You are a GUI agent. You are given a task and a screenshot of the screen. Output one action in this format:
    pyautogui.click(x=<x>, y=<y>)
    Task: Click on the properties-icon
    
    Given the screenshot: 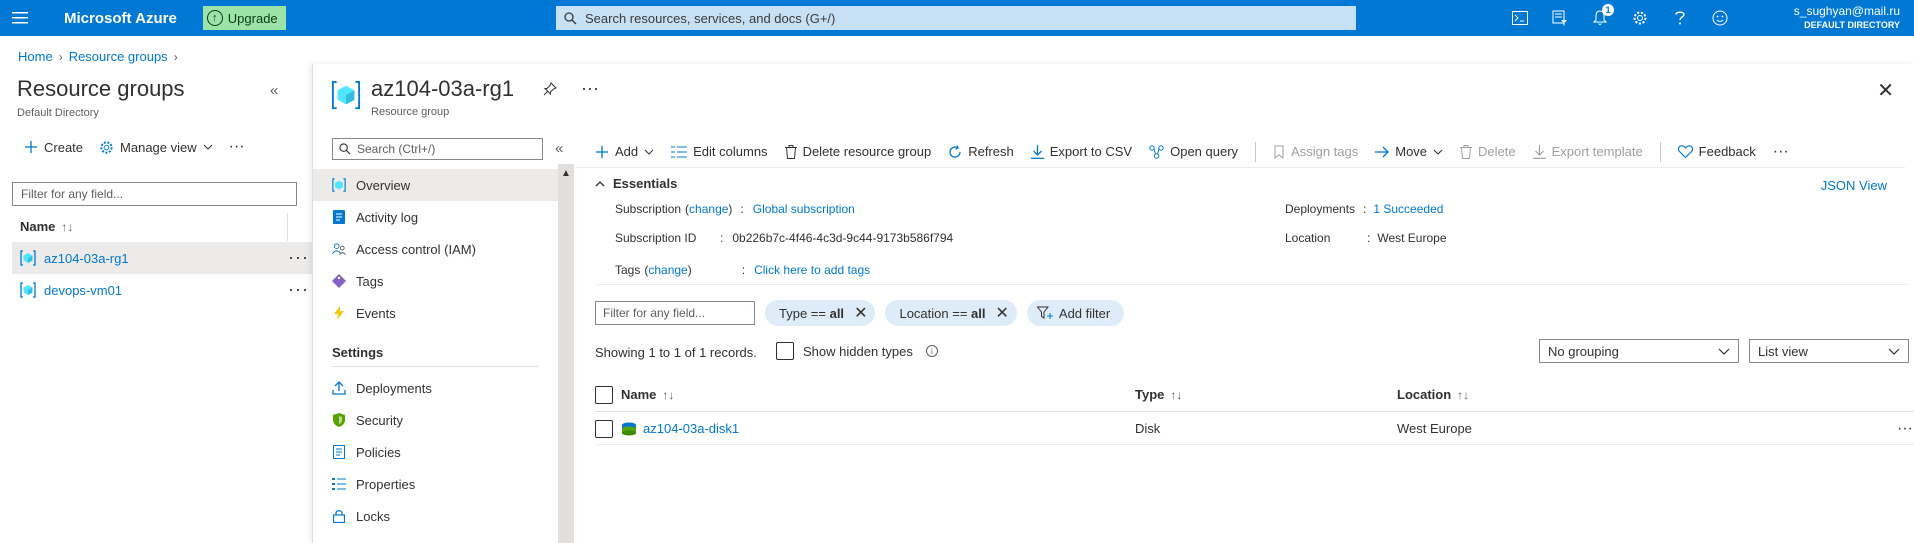 What is the action you would take?
    pyautogui.click(x=339, y=484)
    